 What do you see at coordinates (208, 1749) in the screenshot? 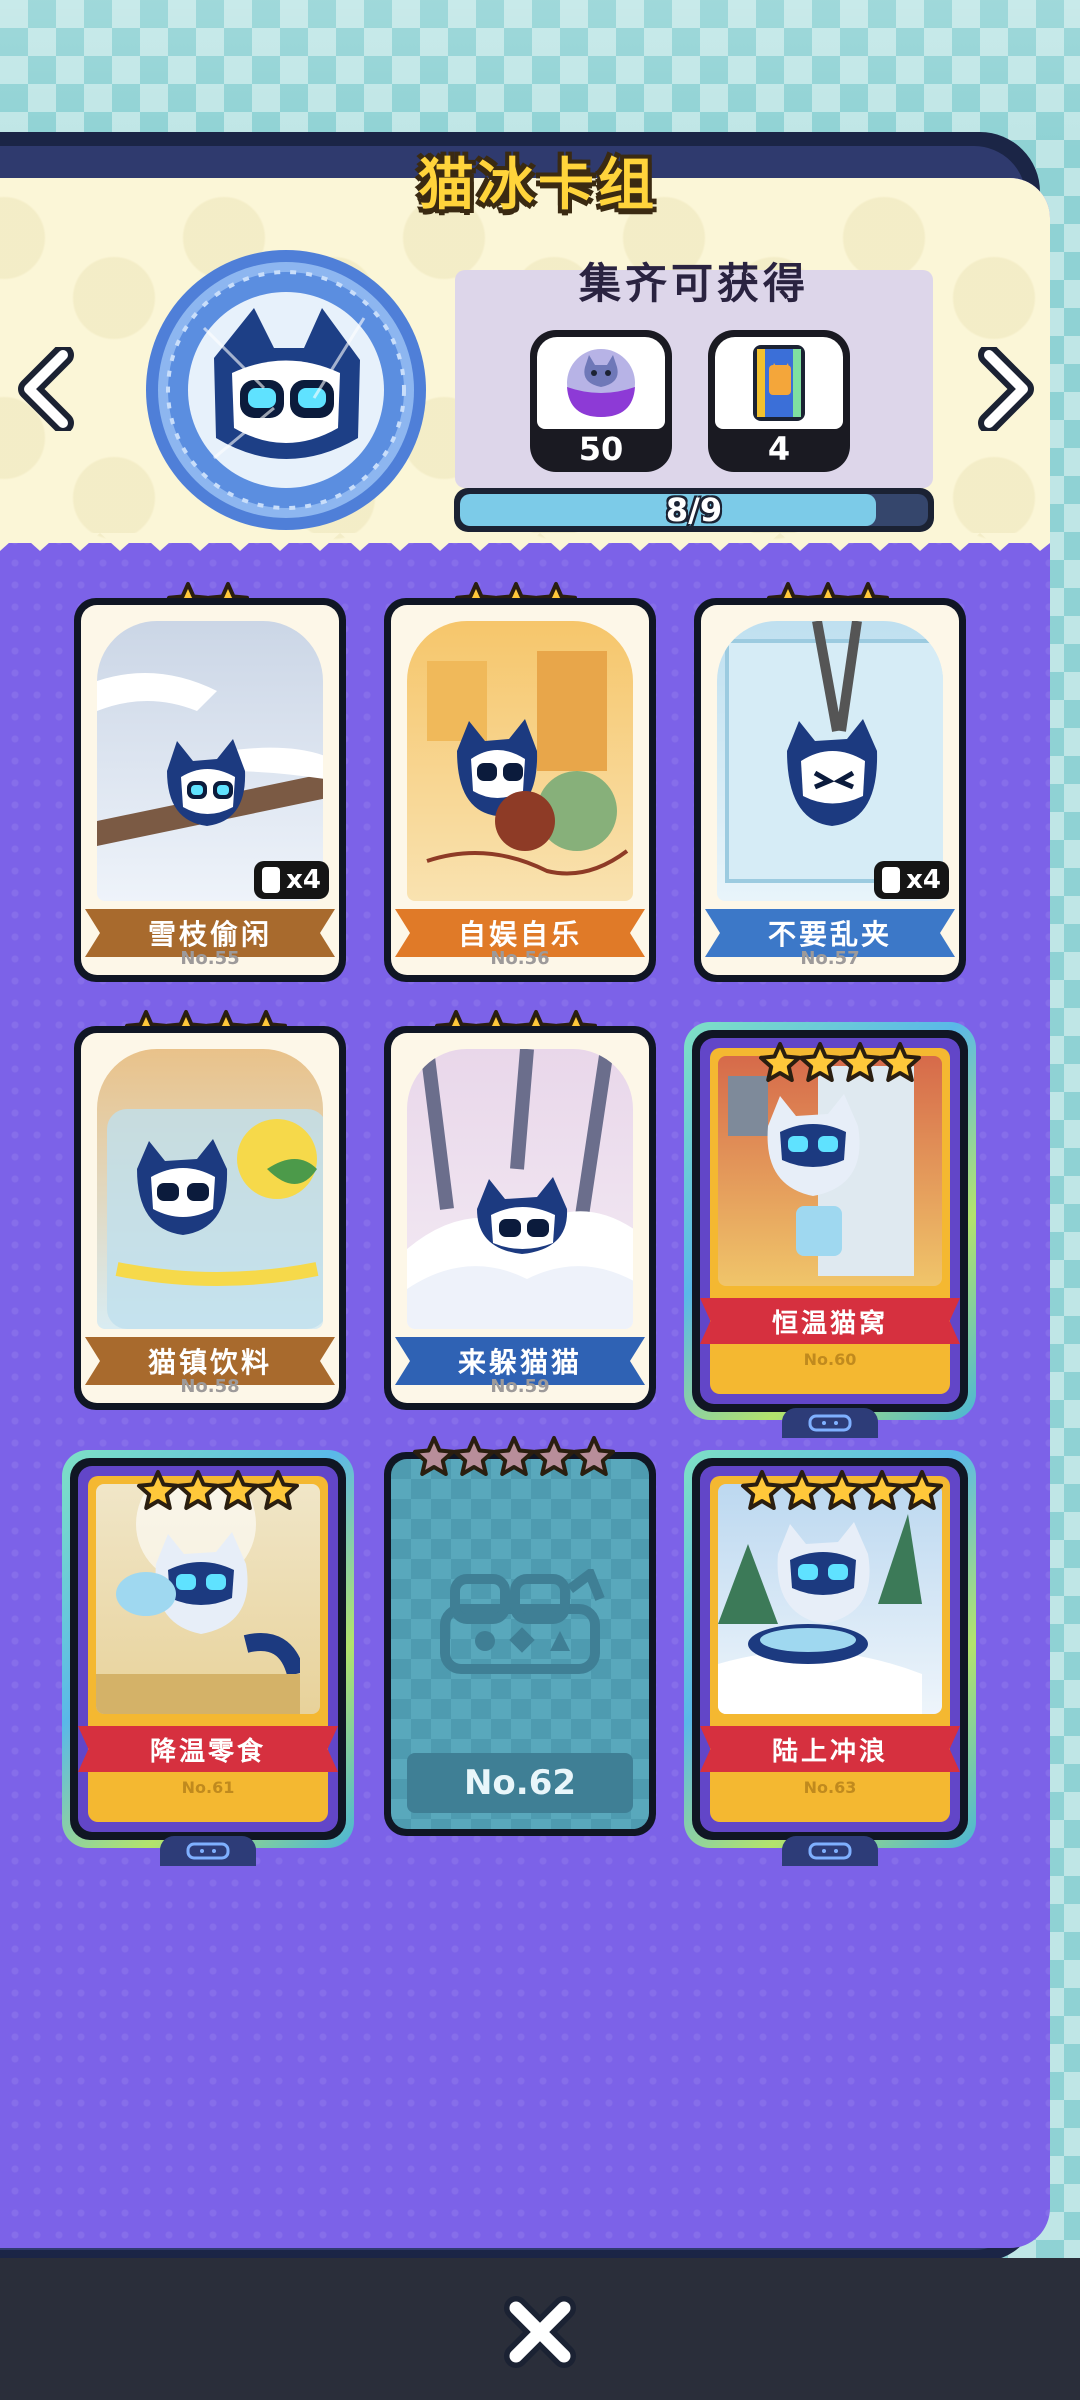
I see `card-name: 降温零食` at bounding box center [208, 1749].